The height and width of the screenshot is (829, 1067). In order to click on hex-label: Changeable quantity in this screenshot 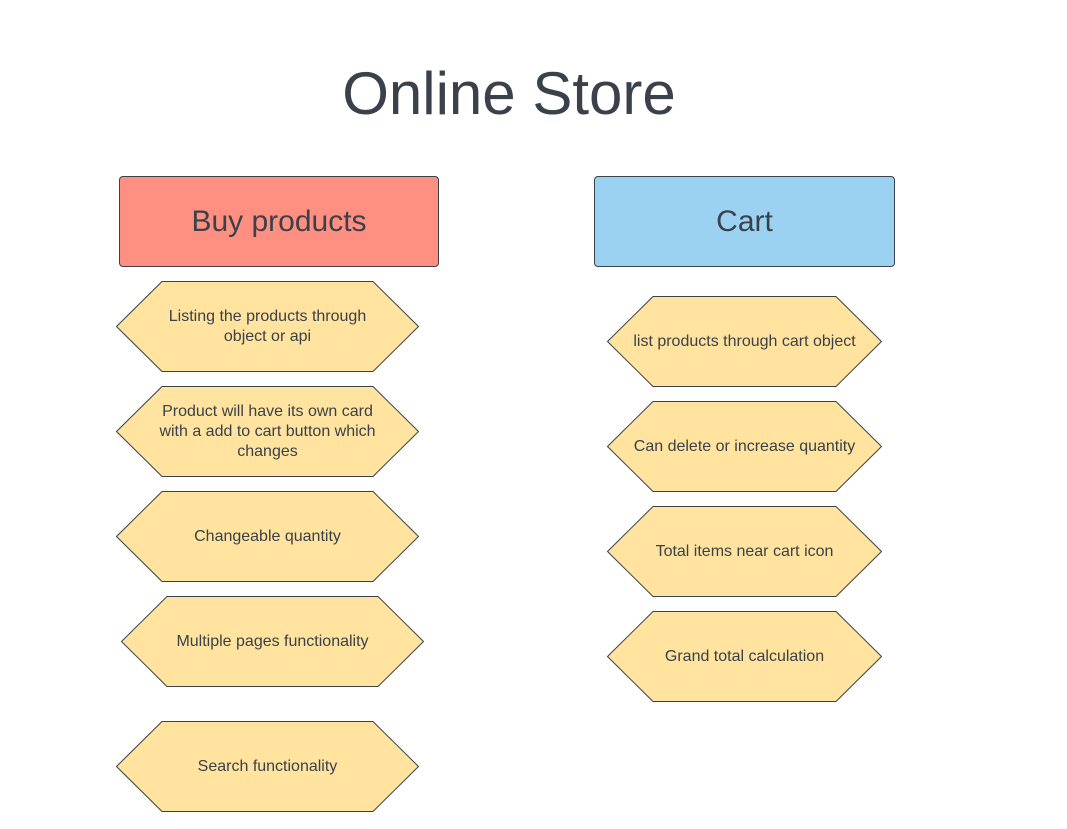, I will do `click(267, 536)`.